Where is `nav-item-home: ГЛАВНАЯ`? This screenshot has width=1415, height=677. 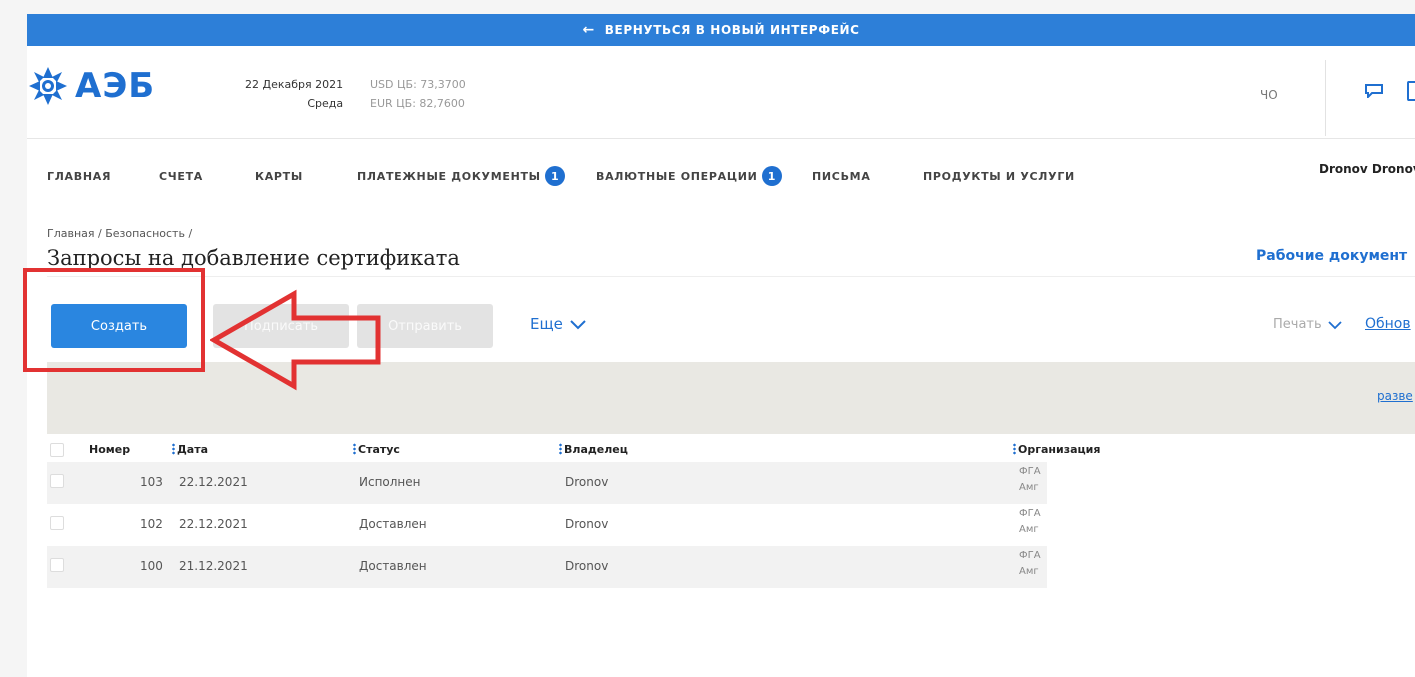 nav-item-home: ГЛАВНАЯ is located at coordinates (79, 176).